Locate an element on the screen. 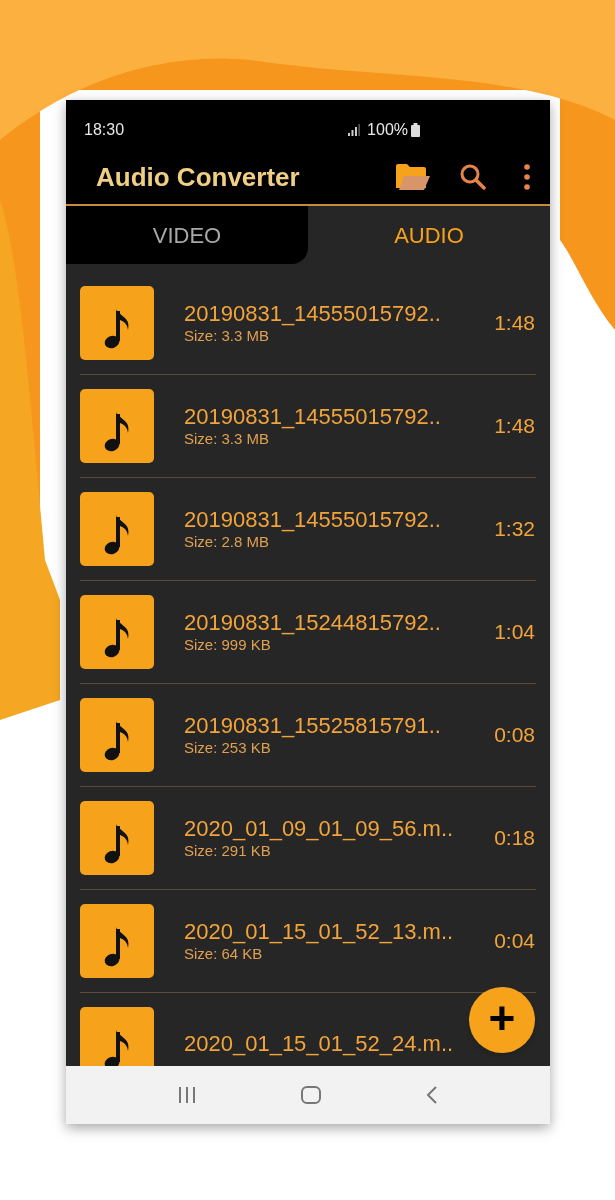 This screenshot has height=1200, width=615. duration: 0:18 is located at coordinates (514, 838).